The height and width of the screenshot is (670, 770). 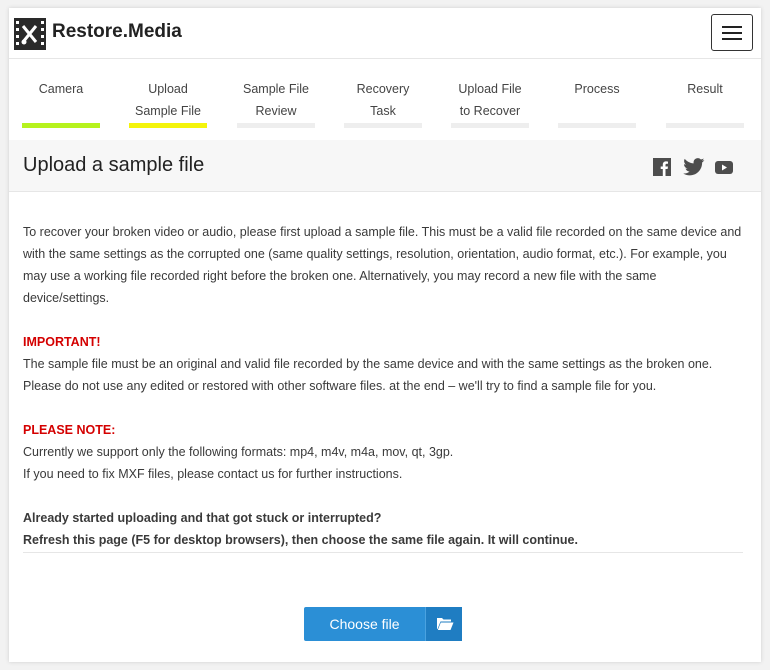 What do you see at coordinates (114, 165) in the screenshot?
I see `page-title: Upload a sample file` at bounding box center [114, 165].